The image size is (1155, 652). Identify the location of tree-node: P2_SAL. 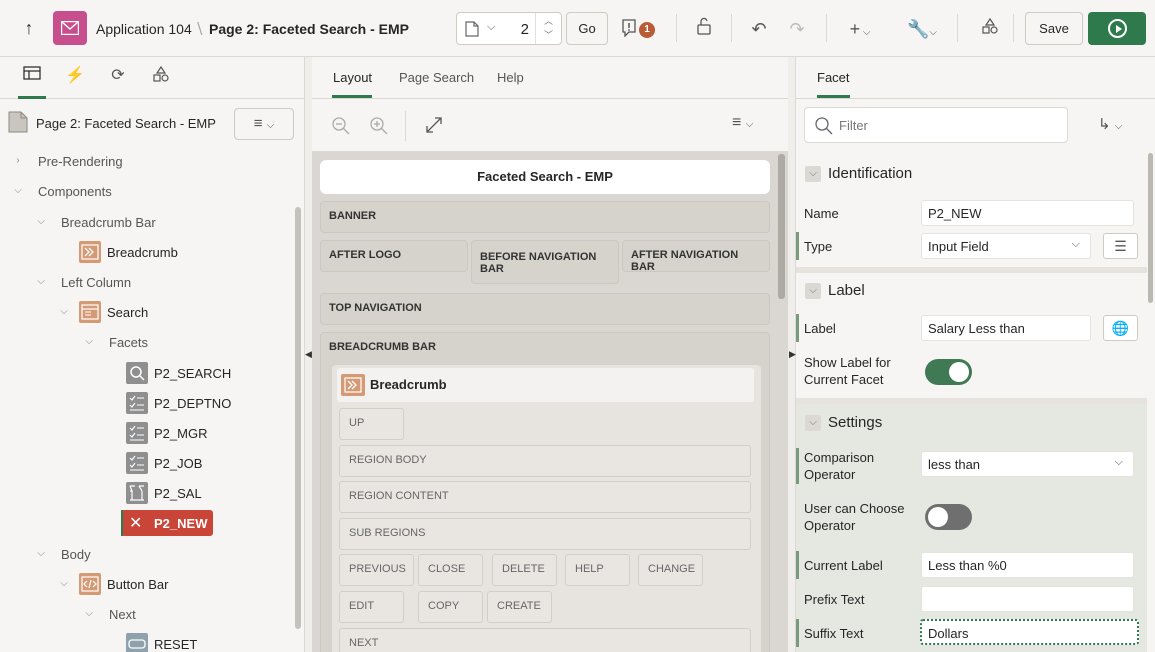
(146, 494).